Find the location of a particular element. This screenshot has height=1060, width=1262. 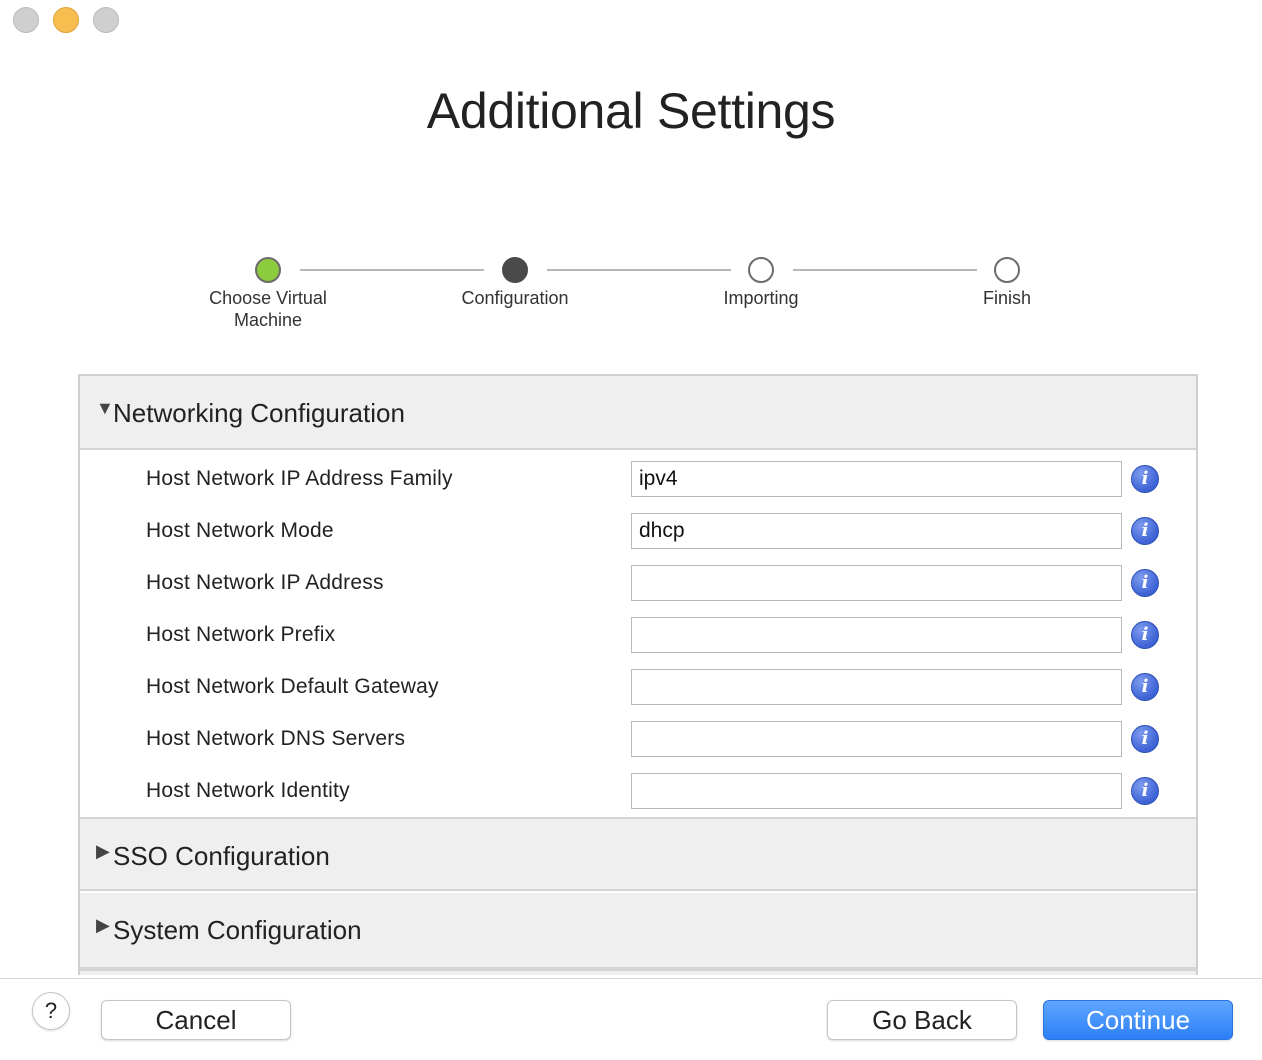

step-choose-vm-indicator is located at coordinates (268, 270).